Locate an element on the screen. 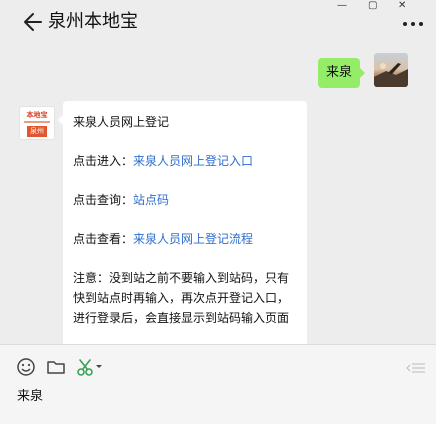  close-button: ✕ is located at coordinates (402, 6).